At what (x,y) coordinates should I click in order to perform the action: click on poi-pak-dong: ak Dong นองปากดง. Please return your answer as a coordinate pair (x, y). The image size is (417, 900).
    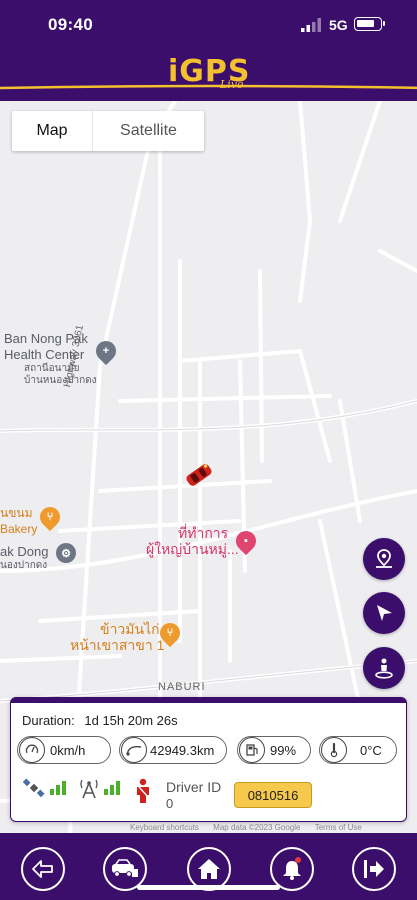
    Looking at the image, I should click on (24, 558).